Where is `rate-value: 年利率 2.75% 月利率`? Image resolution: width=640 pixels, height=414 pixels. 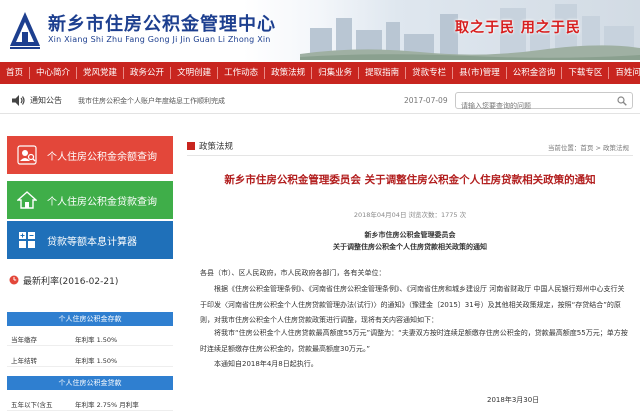
rate-value: 年利率 2.75% 月利率 is located at coordinates (107, 405).